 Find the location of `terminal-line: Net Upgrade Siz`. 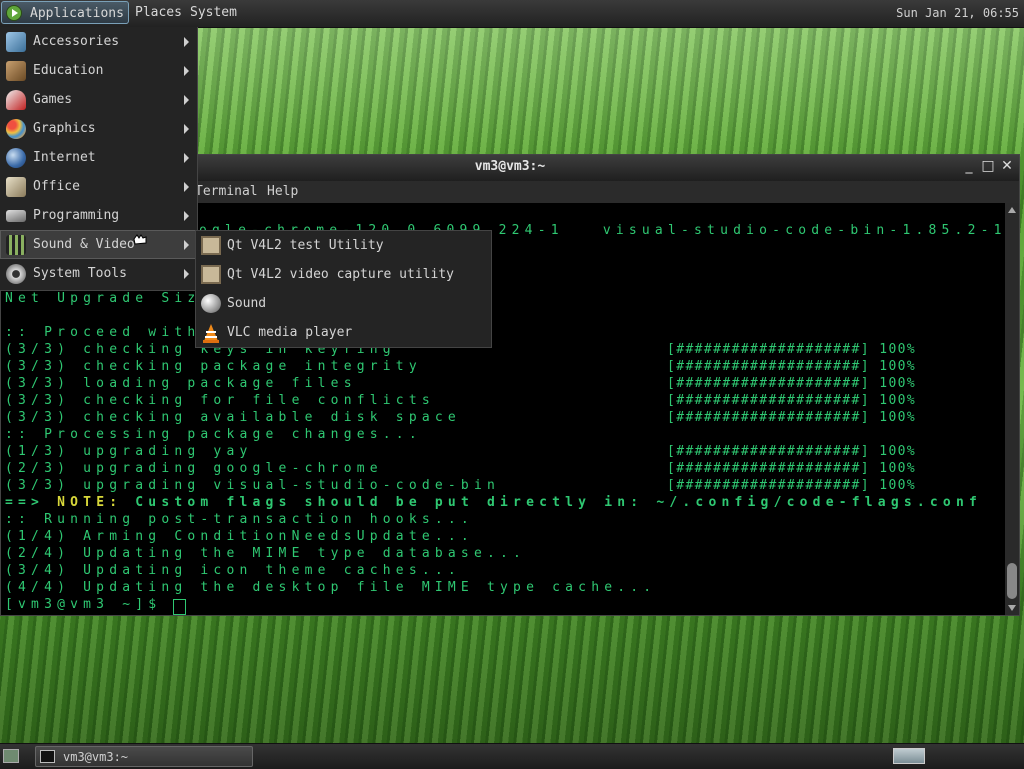

terminal-line: Net Upgrade Siz is located at coordinates (103, 298).